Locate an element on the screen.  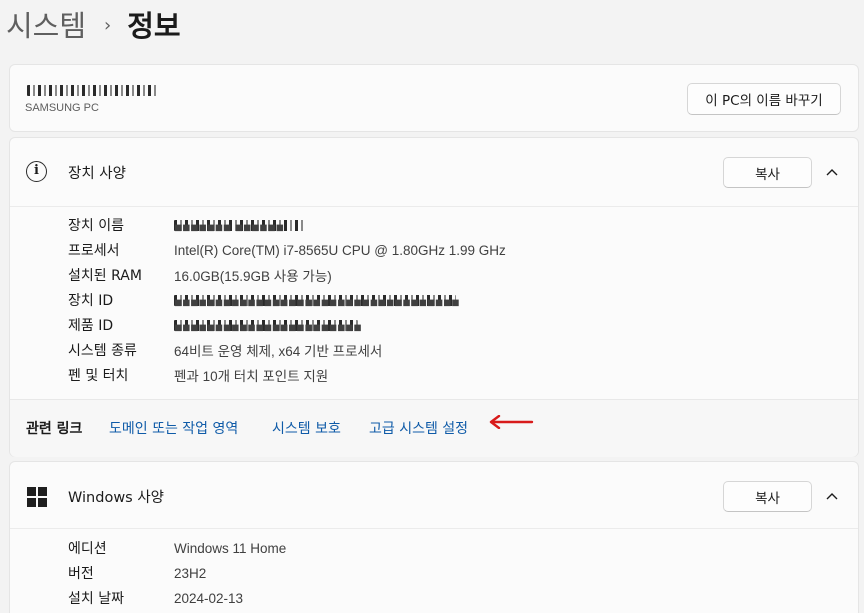
device-specs-header: i 장치 사양 복사 is located at coordinates (434, 172).